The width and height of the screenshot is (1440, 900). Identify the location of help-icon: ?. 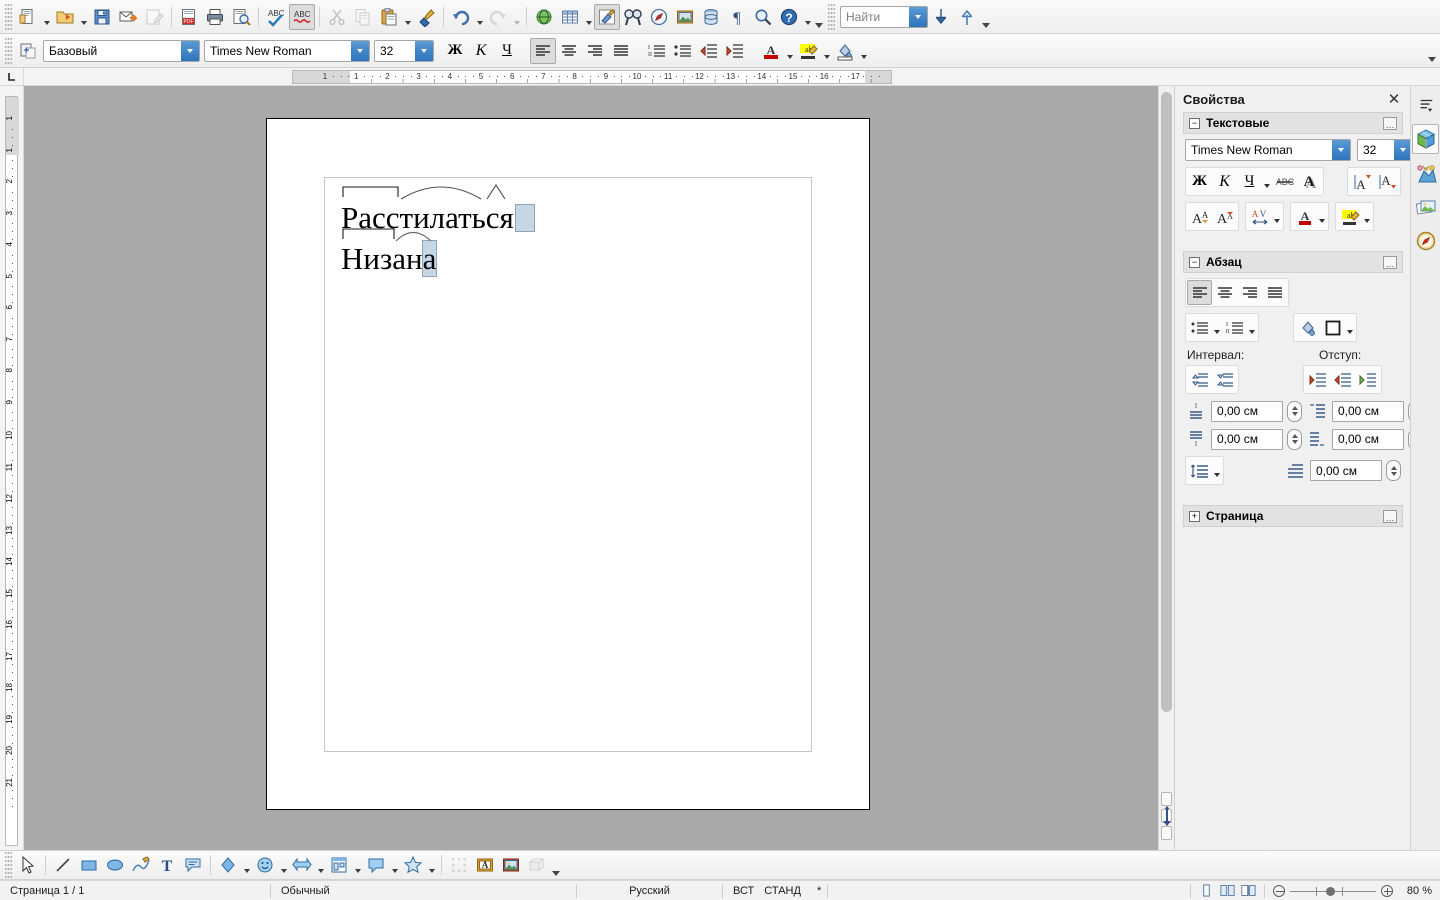
(789, 17).